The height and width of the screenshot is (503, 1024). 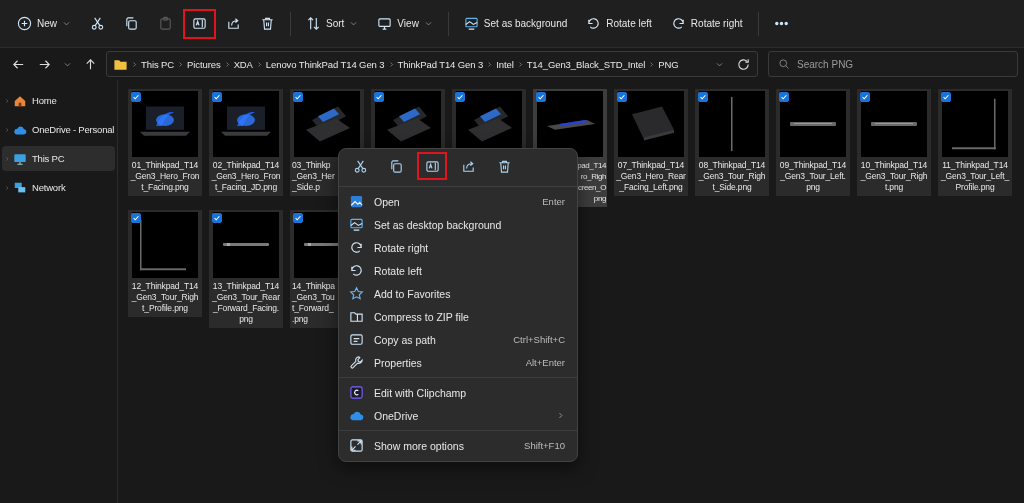 I want to click on sidebar-item: Home, so click(x=58, y=100).